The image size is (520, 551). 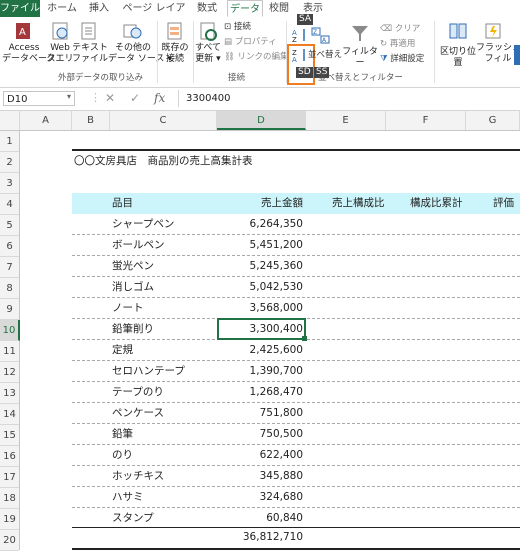 What do you see at coordinates (62, 8) in the screenshot?
I see `tab-home: ホーム` at bounding box center [62, 8].